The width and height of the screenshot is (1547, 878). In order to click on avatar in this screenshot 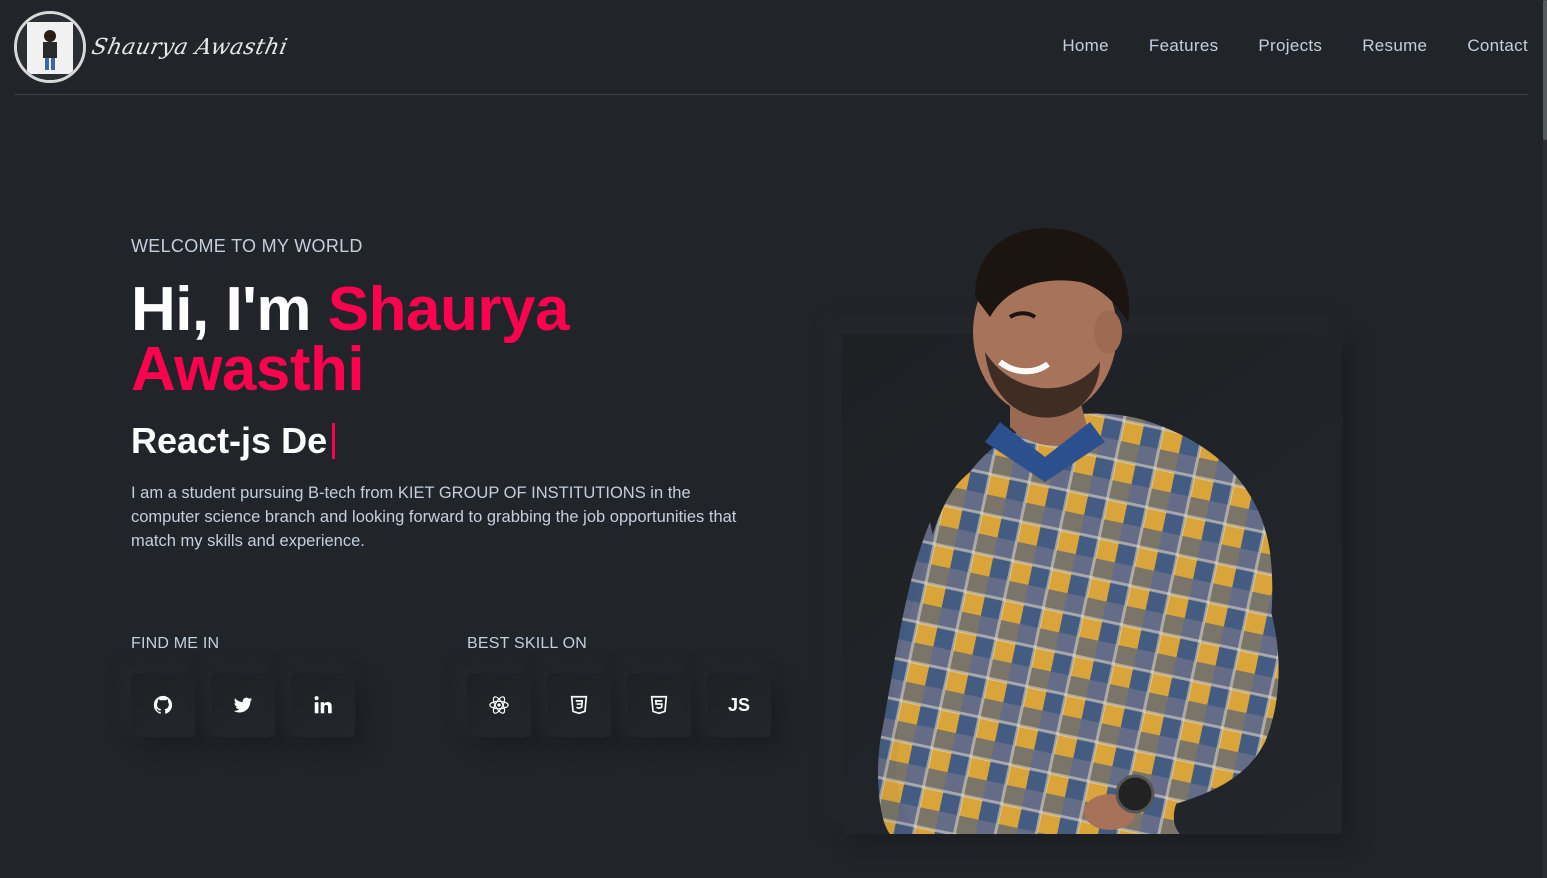, I will do `click(50, 47)`.